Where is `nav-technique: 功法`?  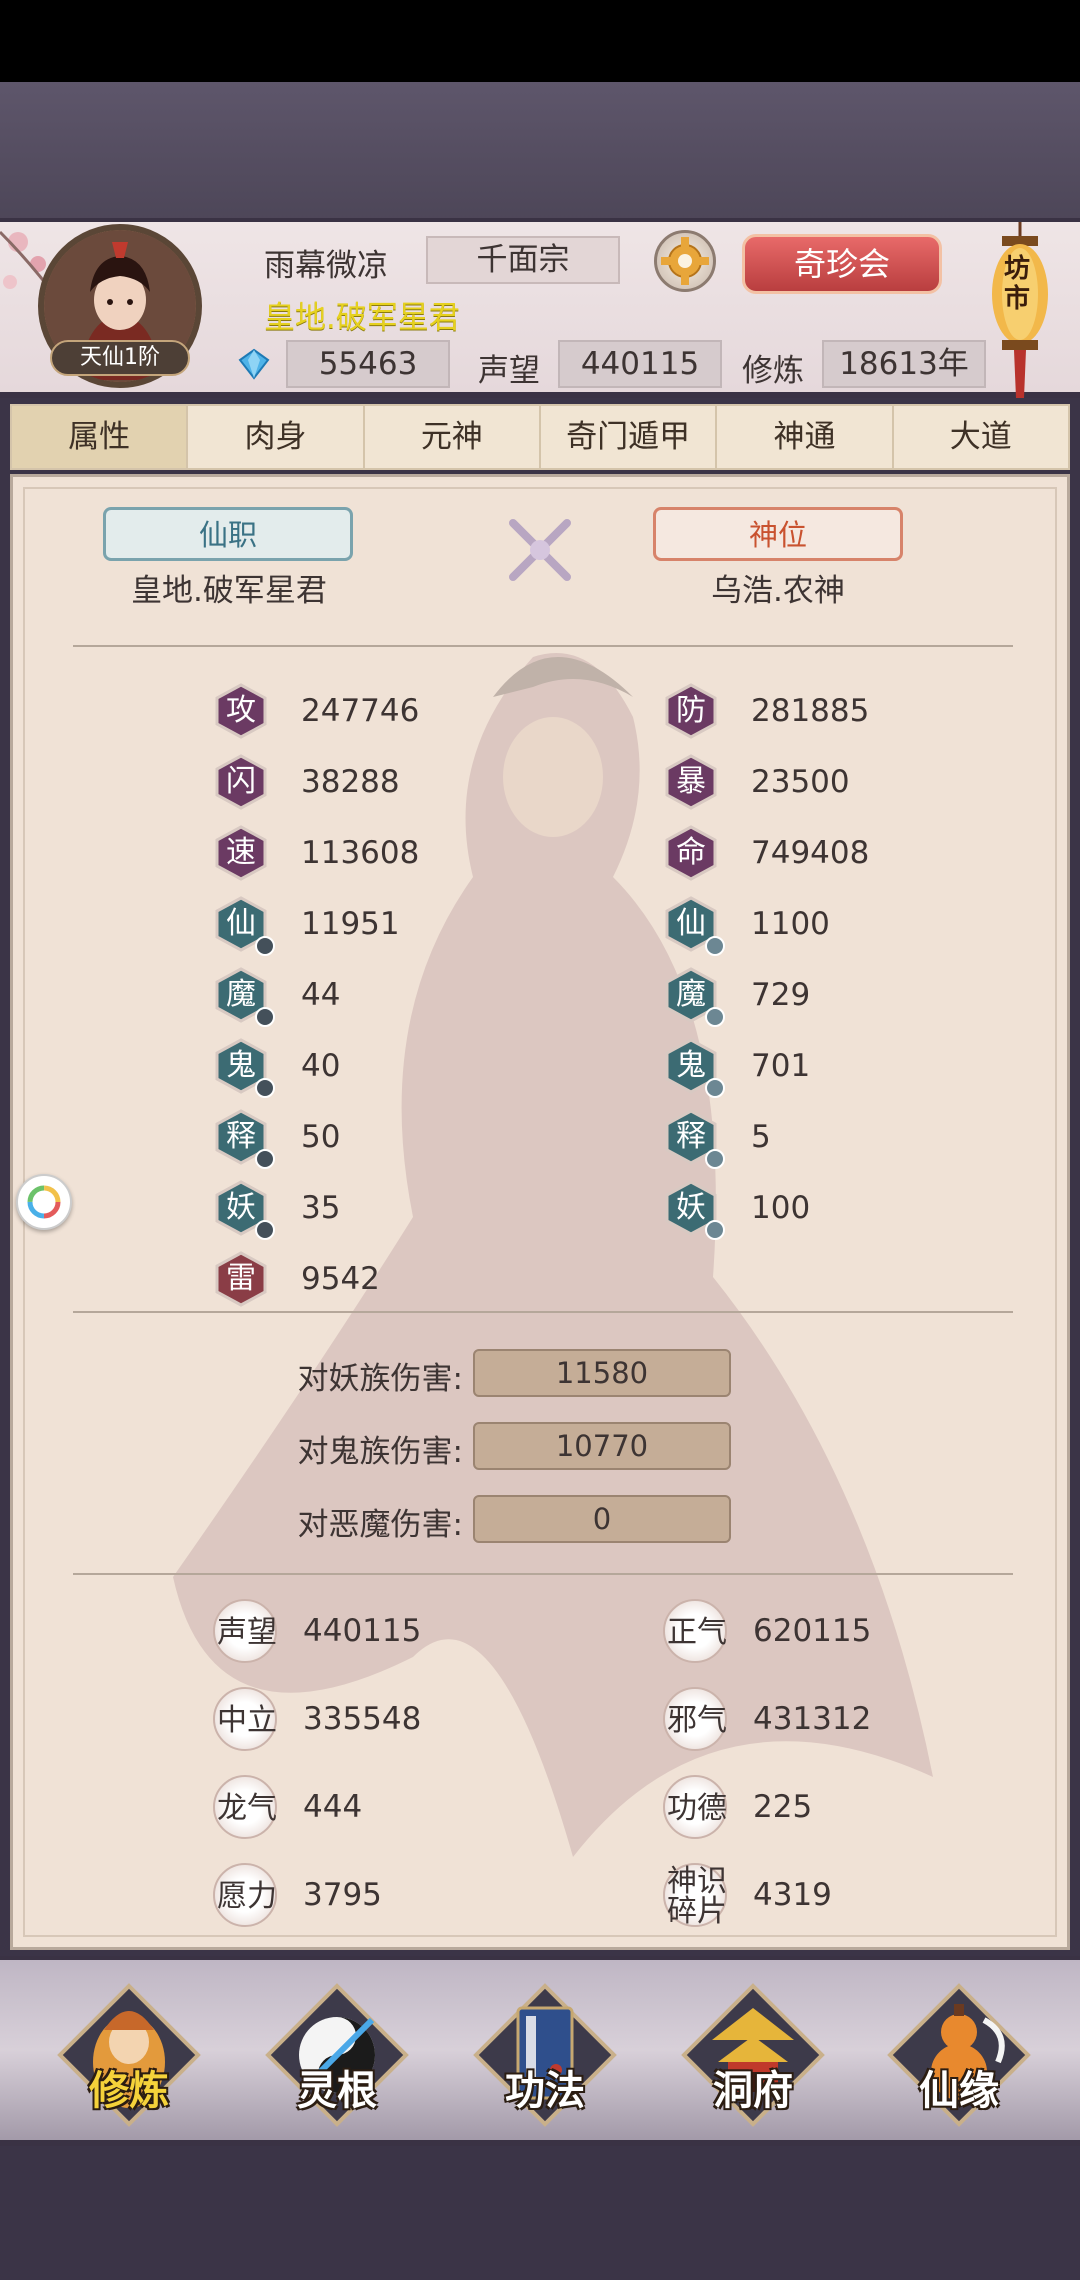
nav-technique: 功法 is located at coordinates (545, 2055).